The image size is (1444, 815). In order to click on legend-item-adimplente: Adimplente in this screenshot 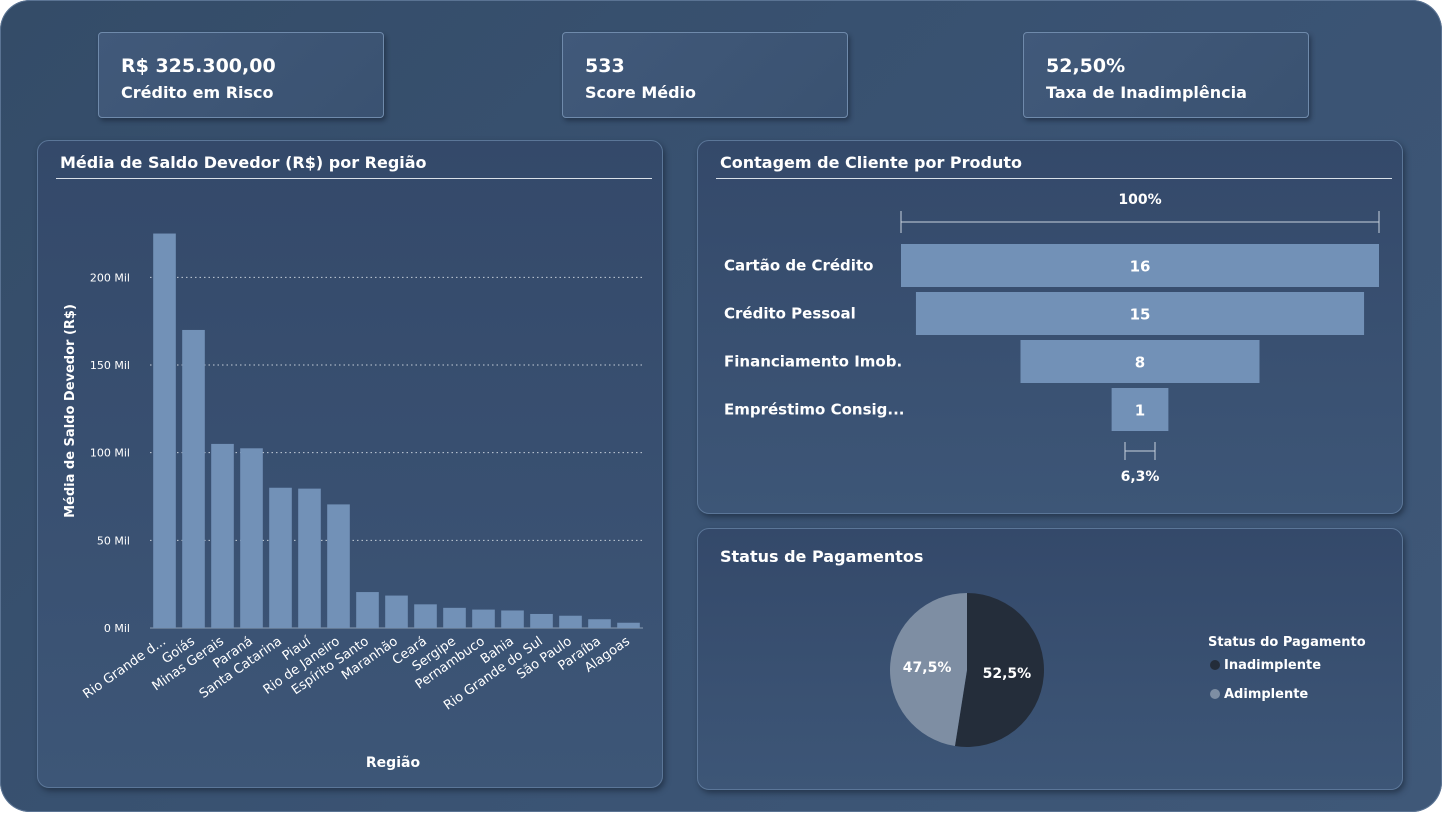, I will do `click(1259, 694)`.